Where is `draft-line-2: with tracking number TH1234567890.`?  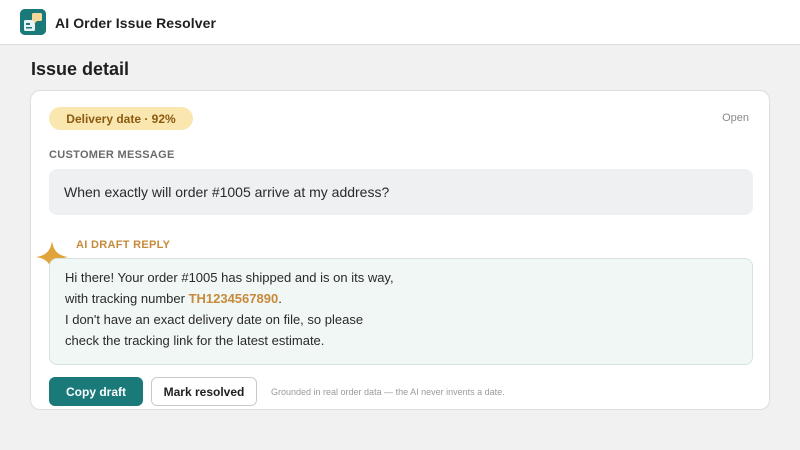
draft-line-2: with tracking number TH1234567890. is located at coordinates (401, 298).